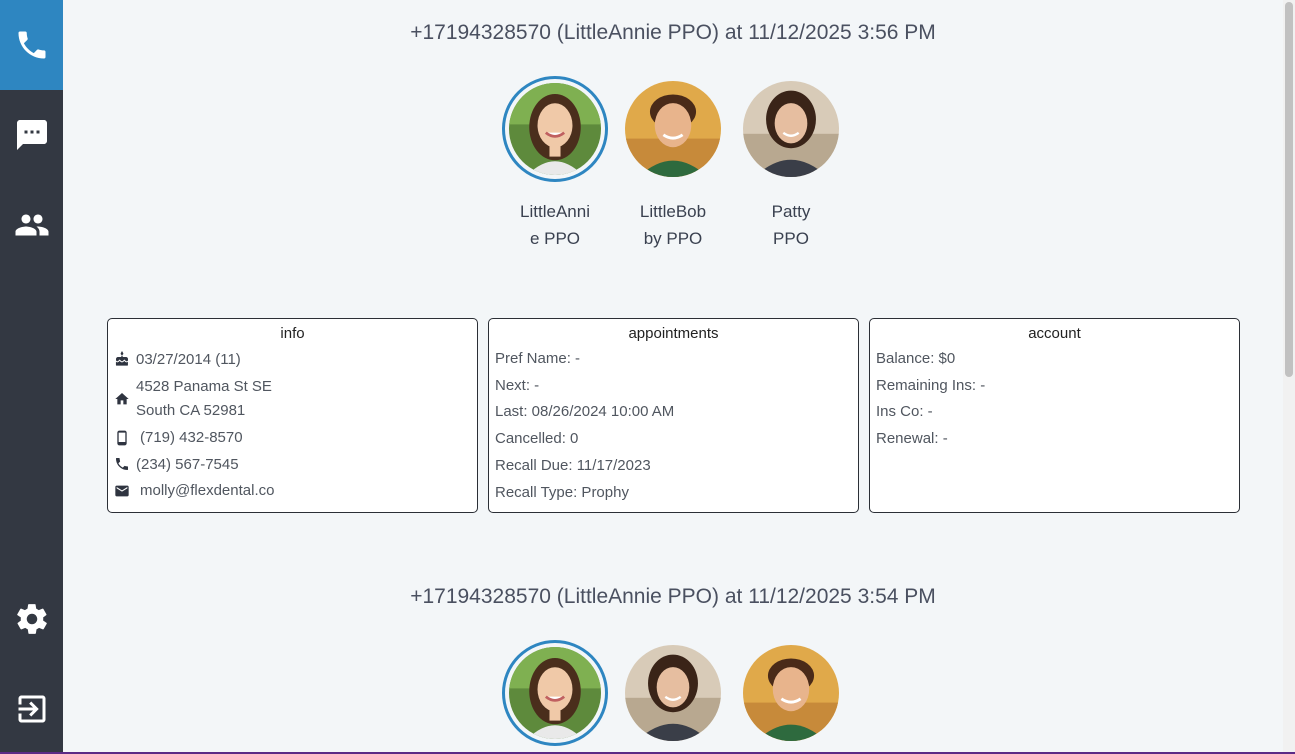  I want to click on email-row: molly@flexdental.co, so click(292, 491).